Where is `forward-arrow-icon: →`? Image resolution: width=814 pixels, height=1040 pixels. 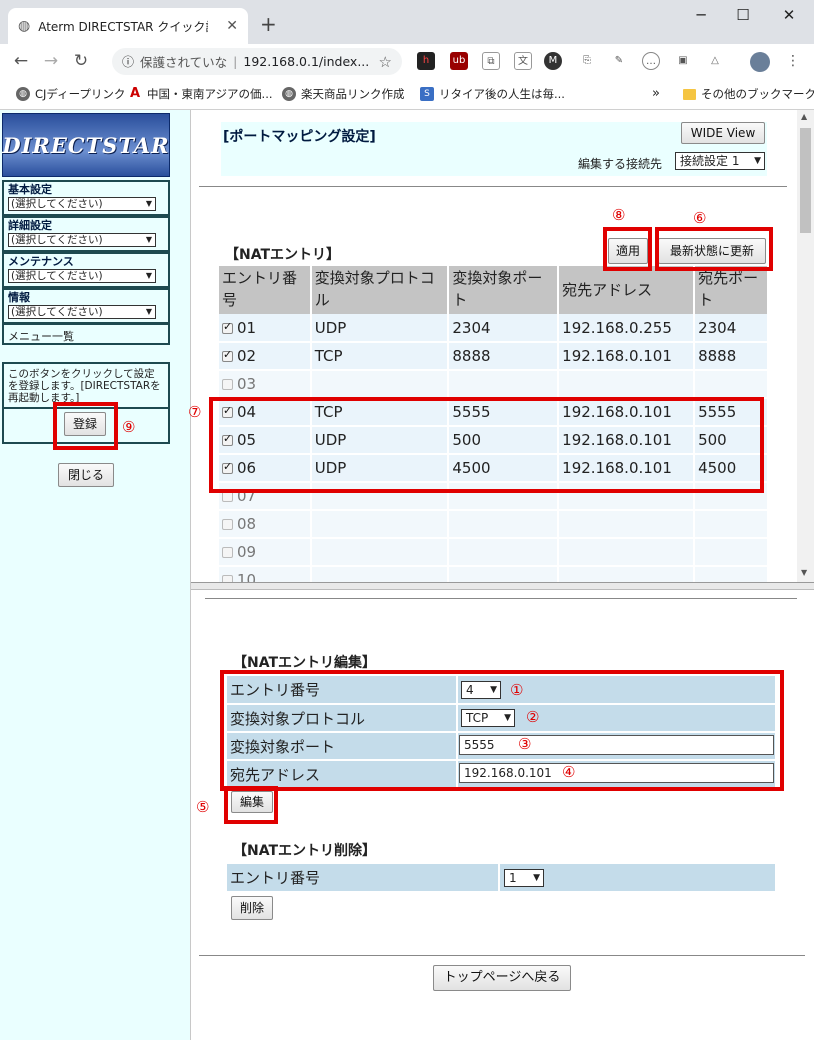 forward-arrow-icon: → is located at coordinates (51, 61).